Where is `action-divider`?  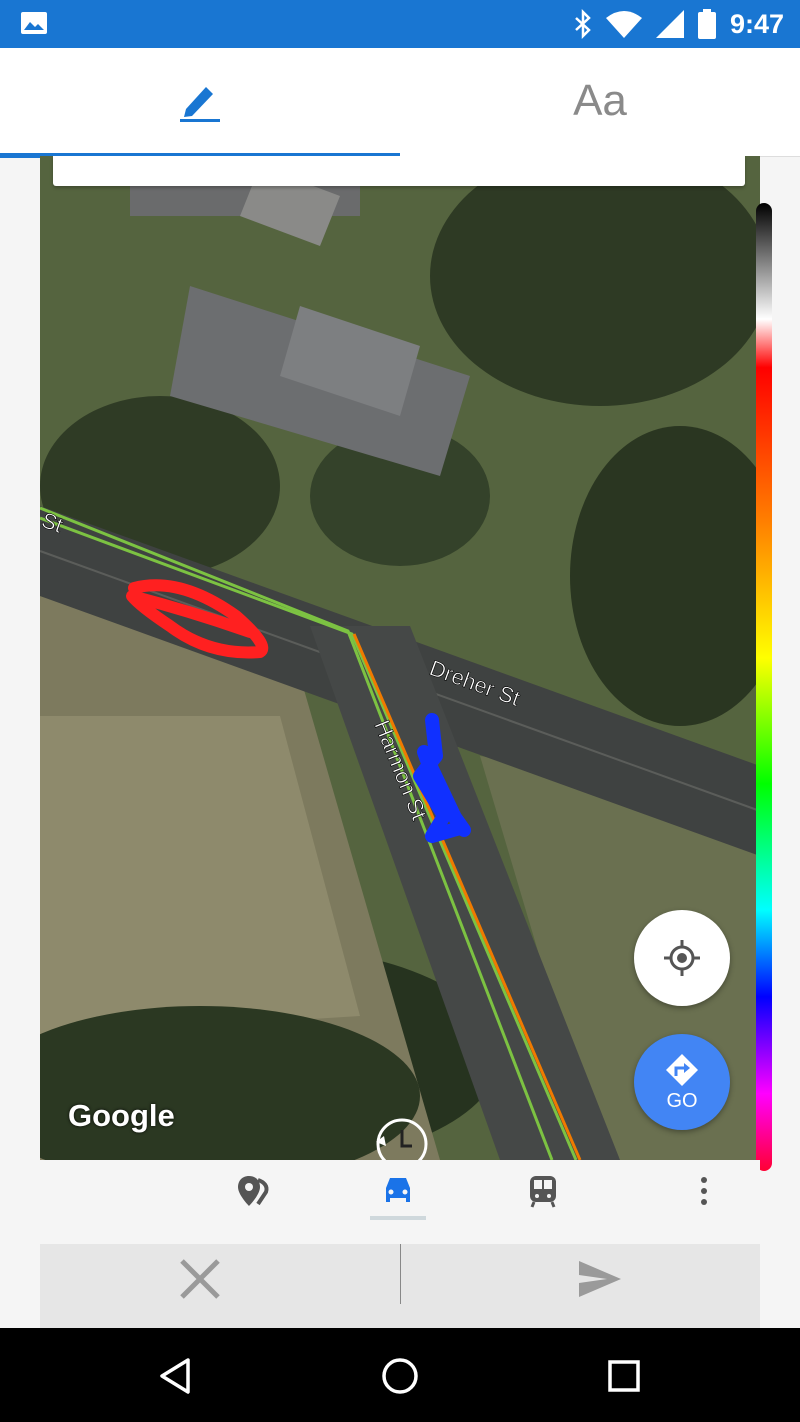 action-divider is located at coordinates (400, 1274).